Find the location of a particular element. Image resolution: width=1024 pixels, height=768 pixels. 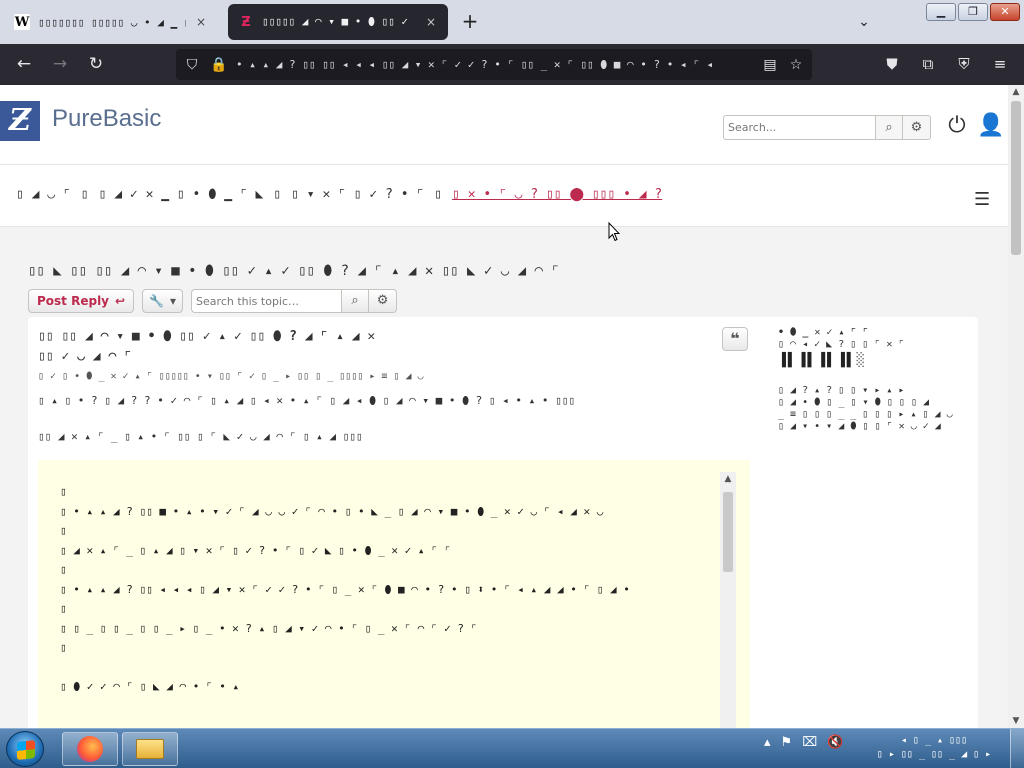

forward-arrow-icon: → is located at coordinates (60, 64).